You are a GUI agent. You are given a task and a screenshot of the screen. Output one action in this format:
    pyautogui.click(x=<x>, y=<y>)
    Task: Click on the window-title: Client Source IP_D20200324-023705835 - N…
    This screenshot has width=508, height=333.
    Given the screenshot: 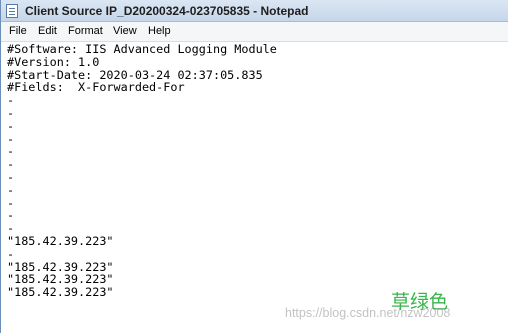 What is the action you would take?
    pyautogui.click(x=167, y=11)
    